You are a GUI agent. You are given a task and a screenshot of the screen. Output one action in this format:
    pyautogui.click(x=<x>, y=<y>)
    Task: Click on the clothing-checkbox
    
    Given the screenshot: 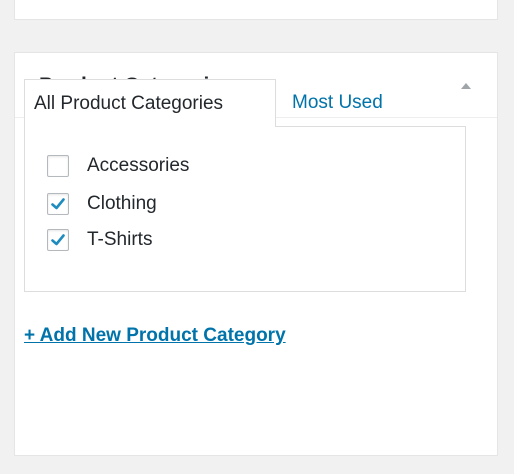 What is the action you would take?
    pyautogui.click(x=58, y=204)
    